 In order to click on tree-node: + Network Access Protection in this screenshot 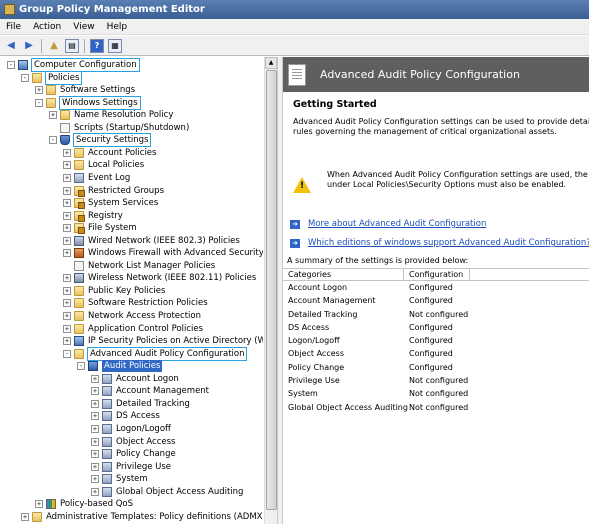, I will do `click(132, 316)`.